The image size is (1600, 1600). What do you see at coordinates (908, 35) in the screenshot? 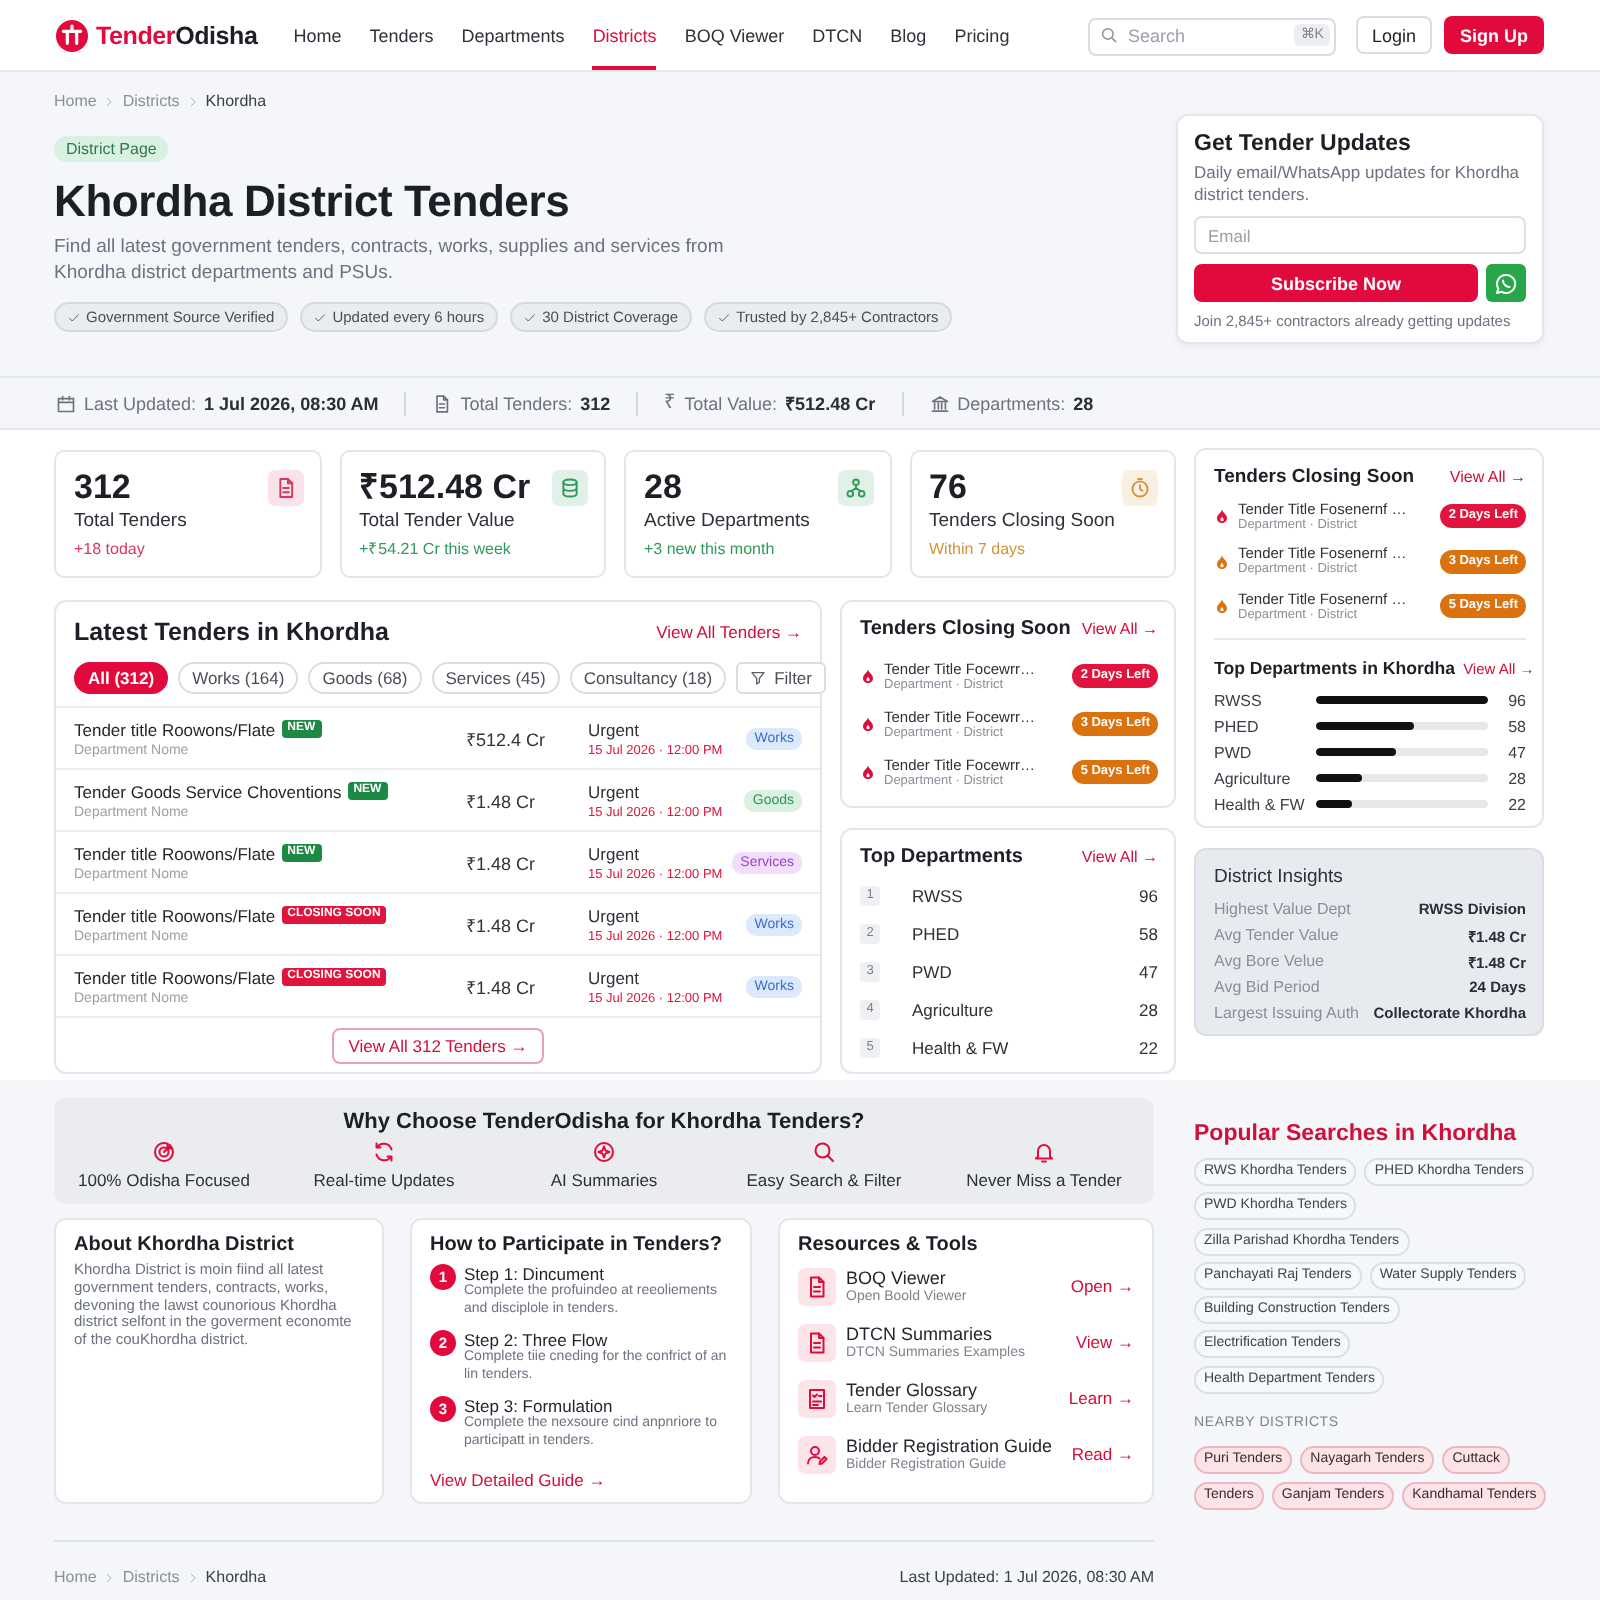
I see `nav-link: Blog` at bounding box center [908, 35].